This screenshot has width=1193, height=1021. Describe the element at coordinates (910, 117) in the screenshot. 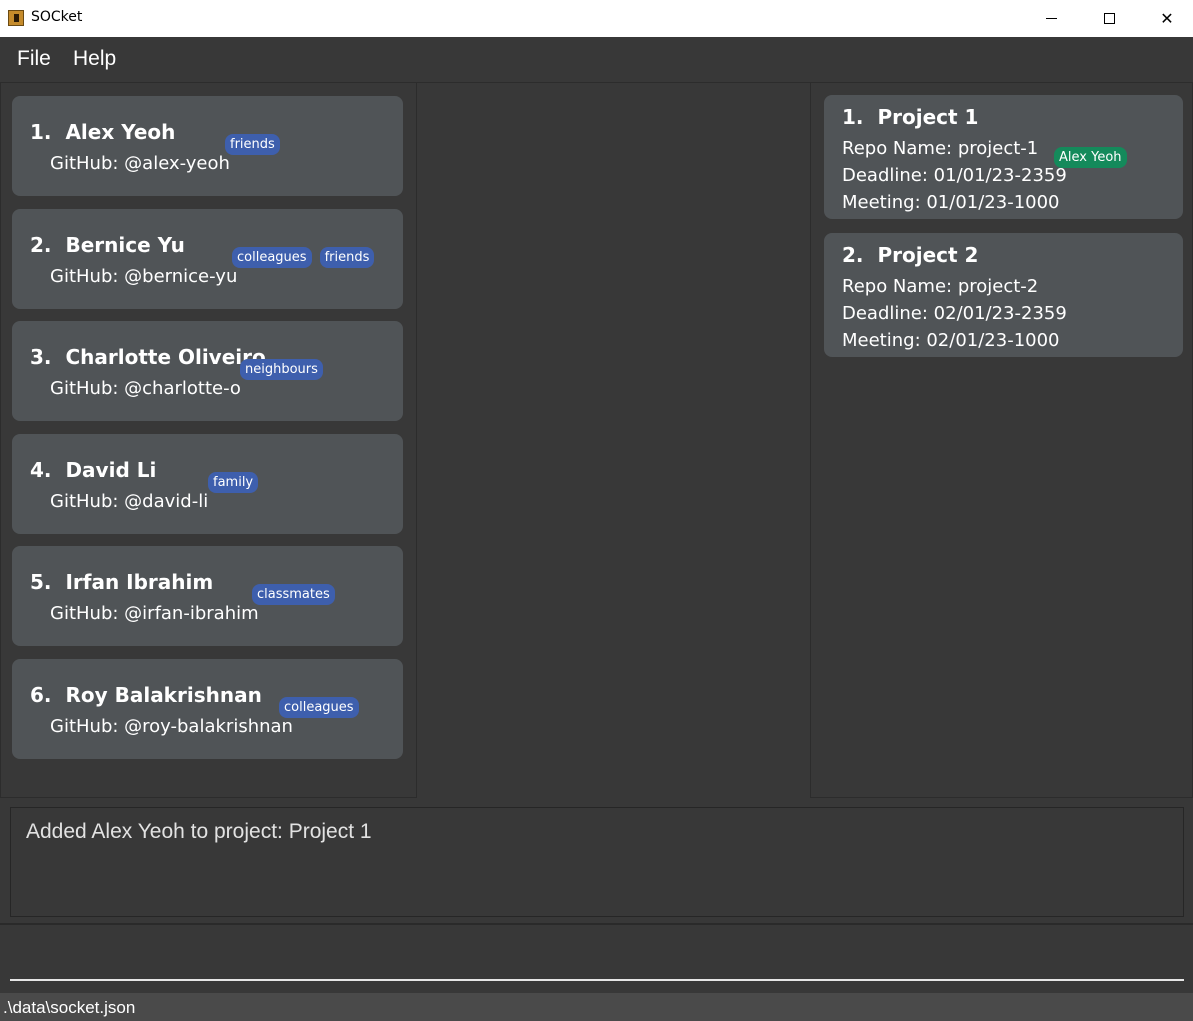

I see `project-name: 1. Project 1` at that location.